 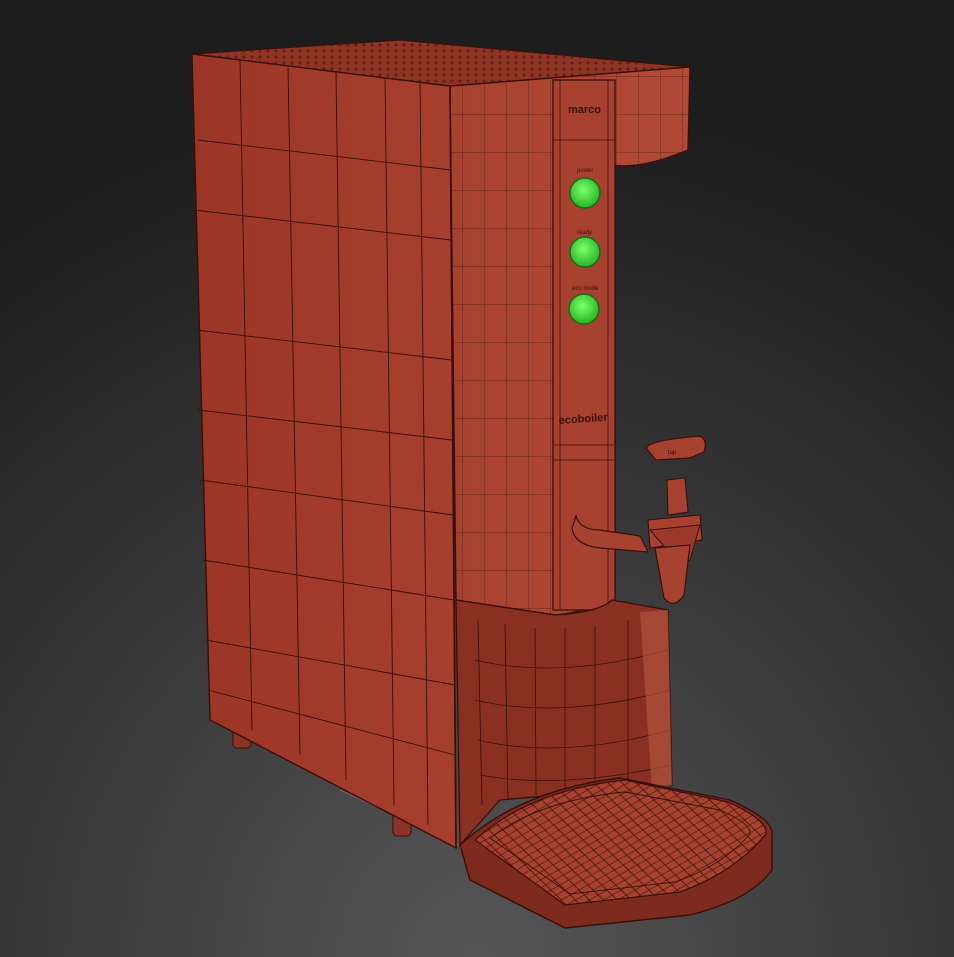 I want to click on power-button-icon, so click(x=585, y=193).